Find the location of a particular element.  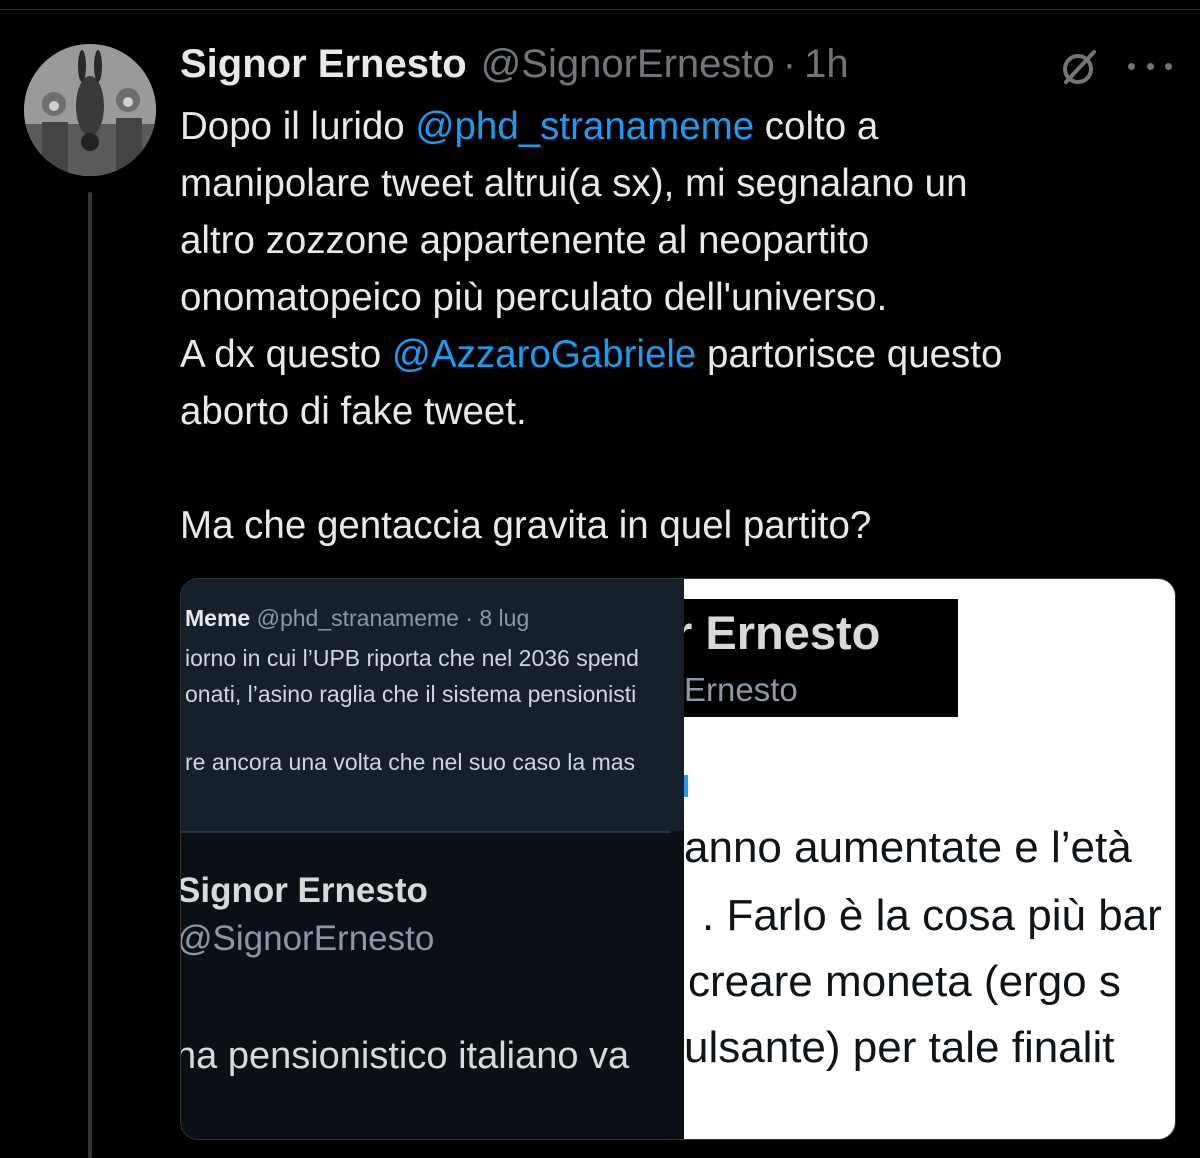

screenshot-line: anno aumentate e l’età is located at coordinates (908, 847).